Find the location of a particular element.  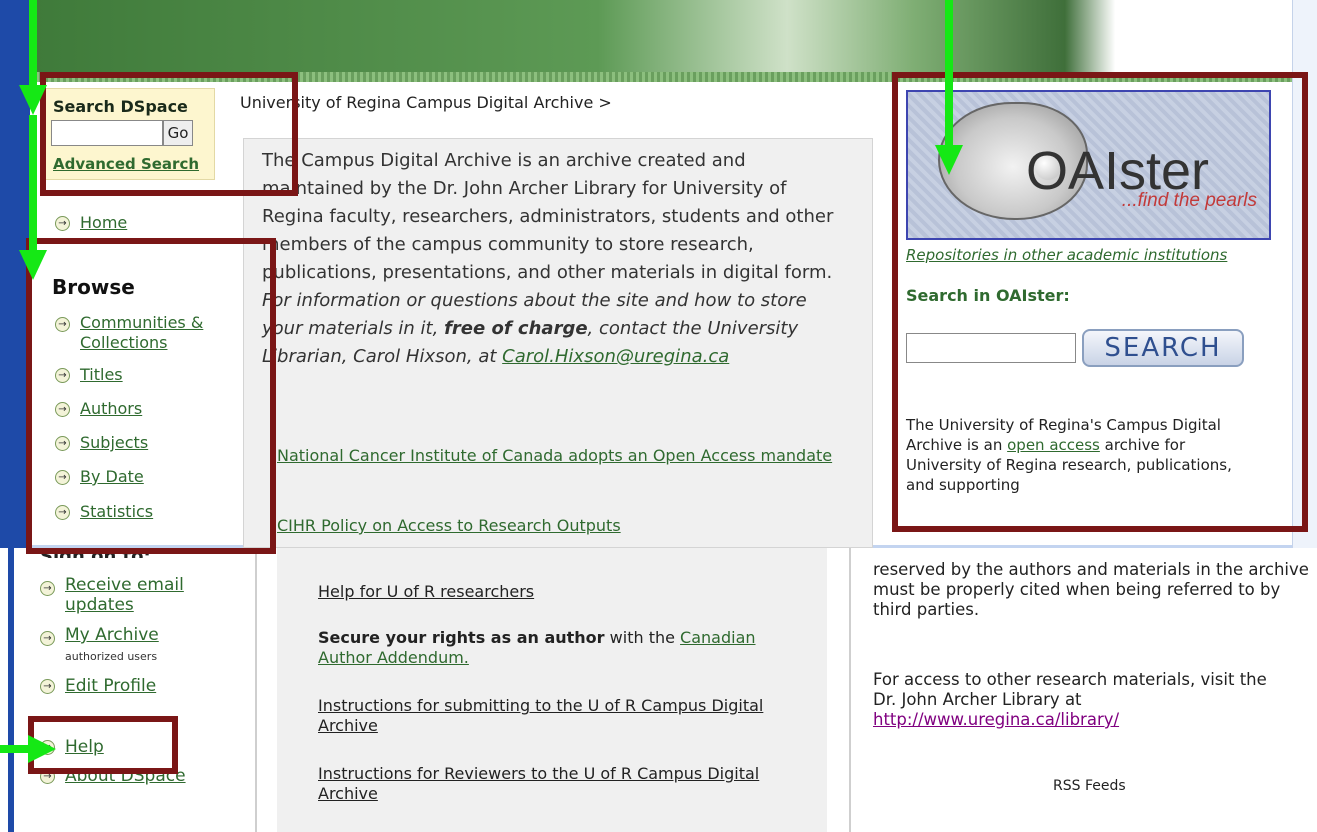

help-researchers-link: Help for U of R researchers is located at coordinates (426, 592).